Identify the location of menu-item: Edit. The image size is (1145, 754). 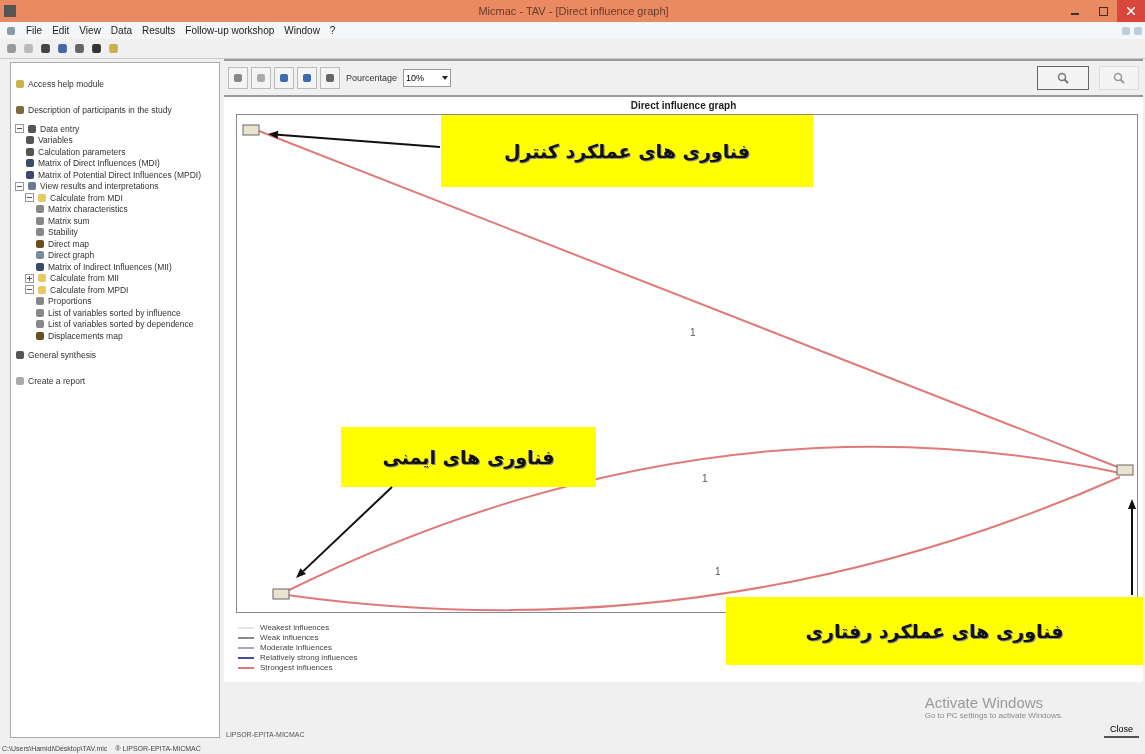
(61, 30).